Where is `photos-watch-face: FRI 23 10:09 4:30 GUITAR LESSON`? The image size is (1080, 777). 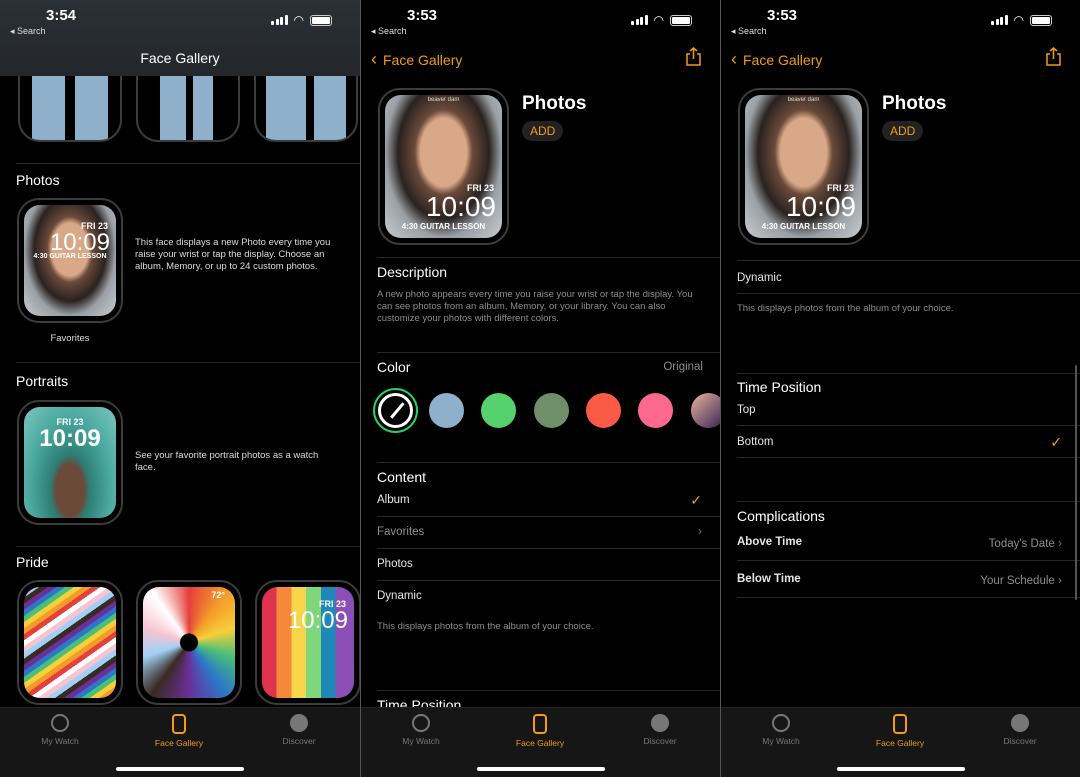 photos-watch-face: FRI 23 10:09 4:30 GUITAR LESSON is located at coordinates (70, 260).